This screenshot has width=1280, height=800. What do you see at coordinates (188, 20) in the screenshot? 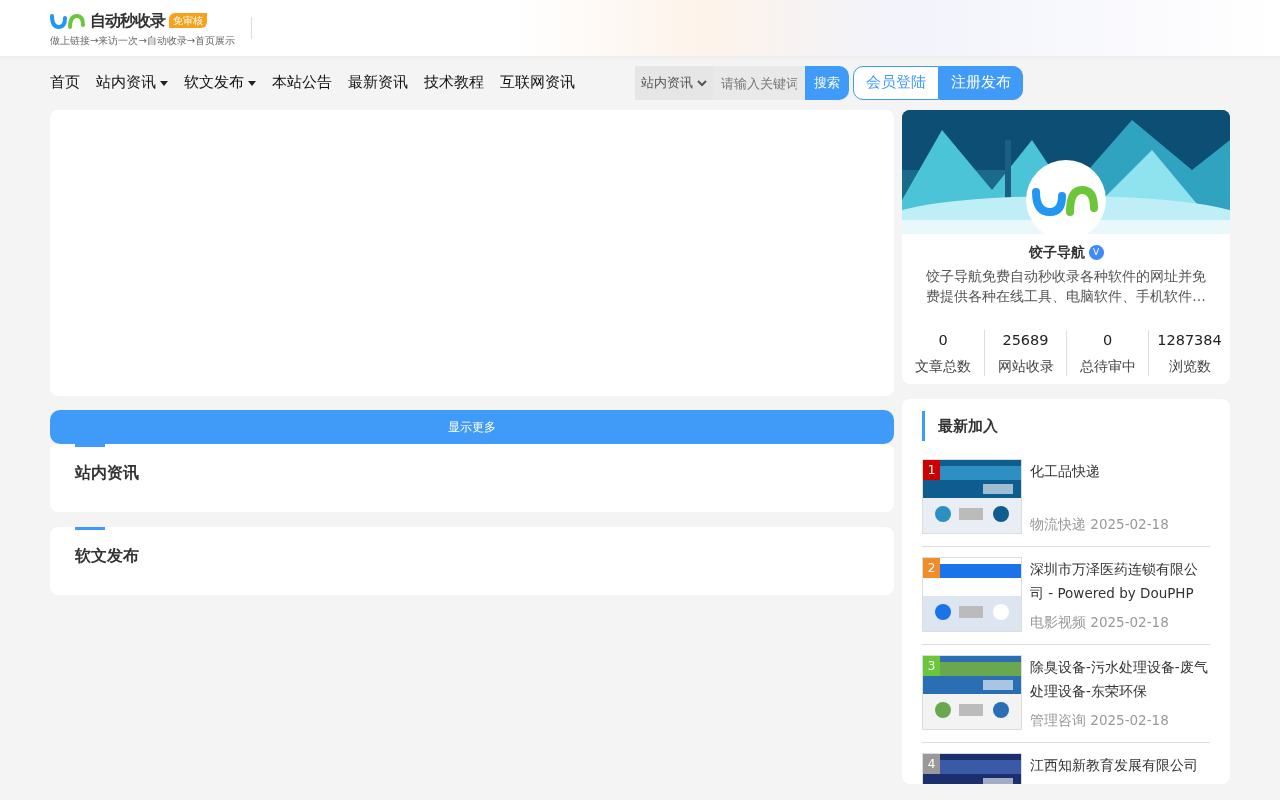
I see `logo-badge: 免审核` at bounding box center [188, 20].